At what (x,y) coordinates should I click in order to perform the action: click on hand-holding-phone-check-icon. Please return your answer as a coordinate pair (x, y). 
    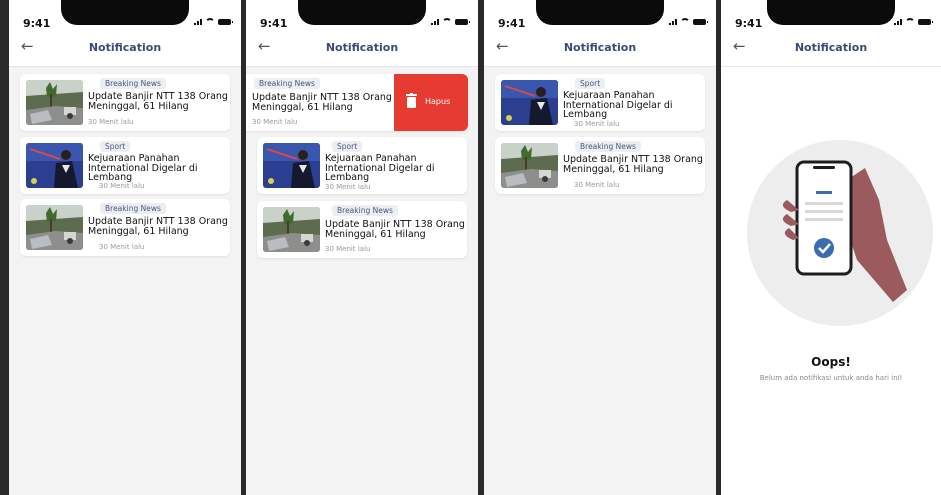
    Looking at the image, I should click on (840, 233).